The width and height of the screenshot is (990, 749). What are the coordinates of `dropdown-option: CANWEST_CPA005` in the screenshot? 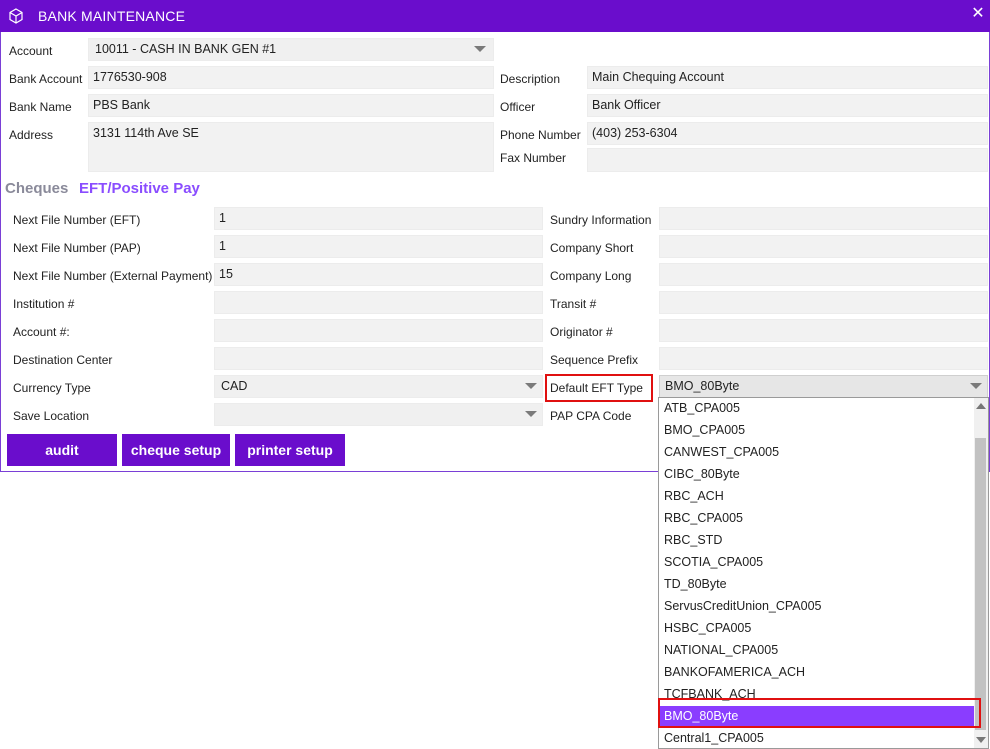 It's located at (817, 453).